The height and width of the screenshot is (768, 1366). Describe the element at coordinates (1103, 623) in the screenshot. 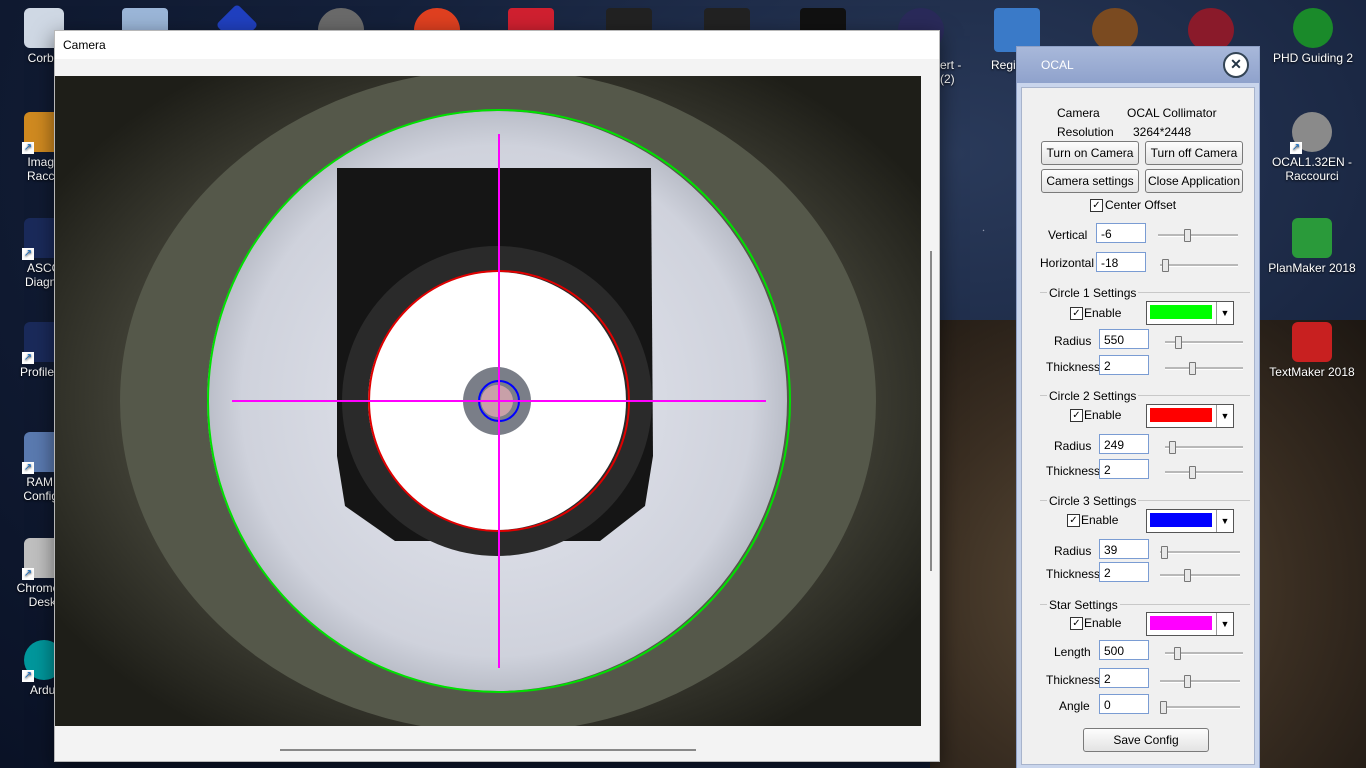

I see `star-enable-label: Enable` at that location.